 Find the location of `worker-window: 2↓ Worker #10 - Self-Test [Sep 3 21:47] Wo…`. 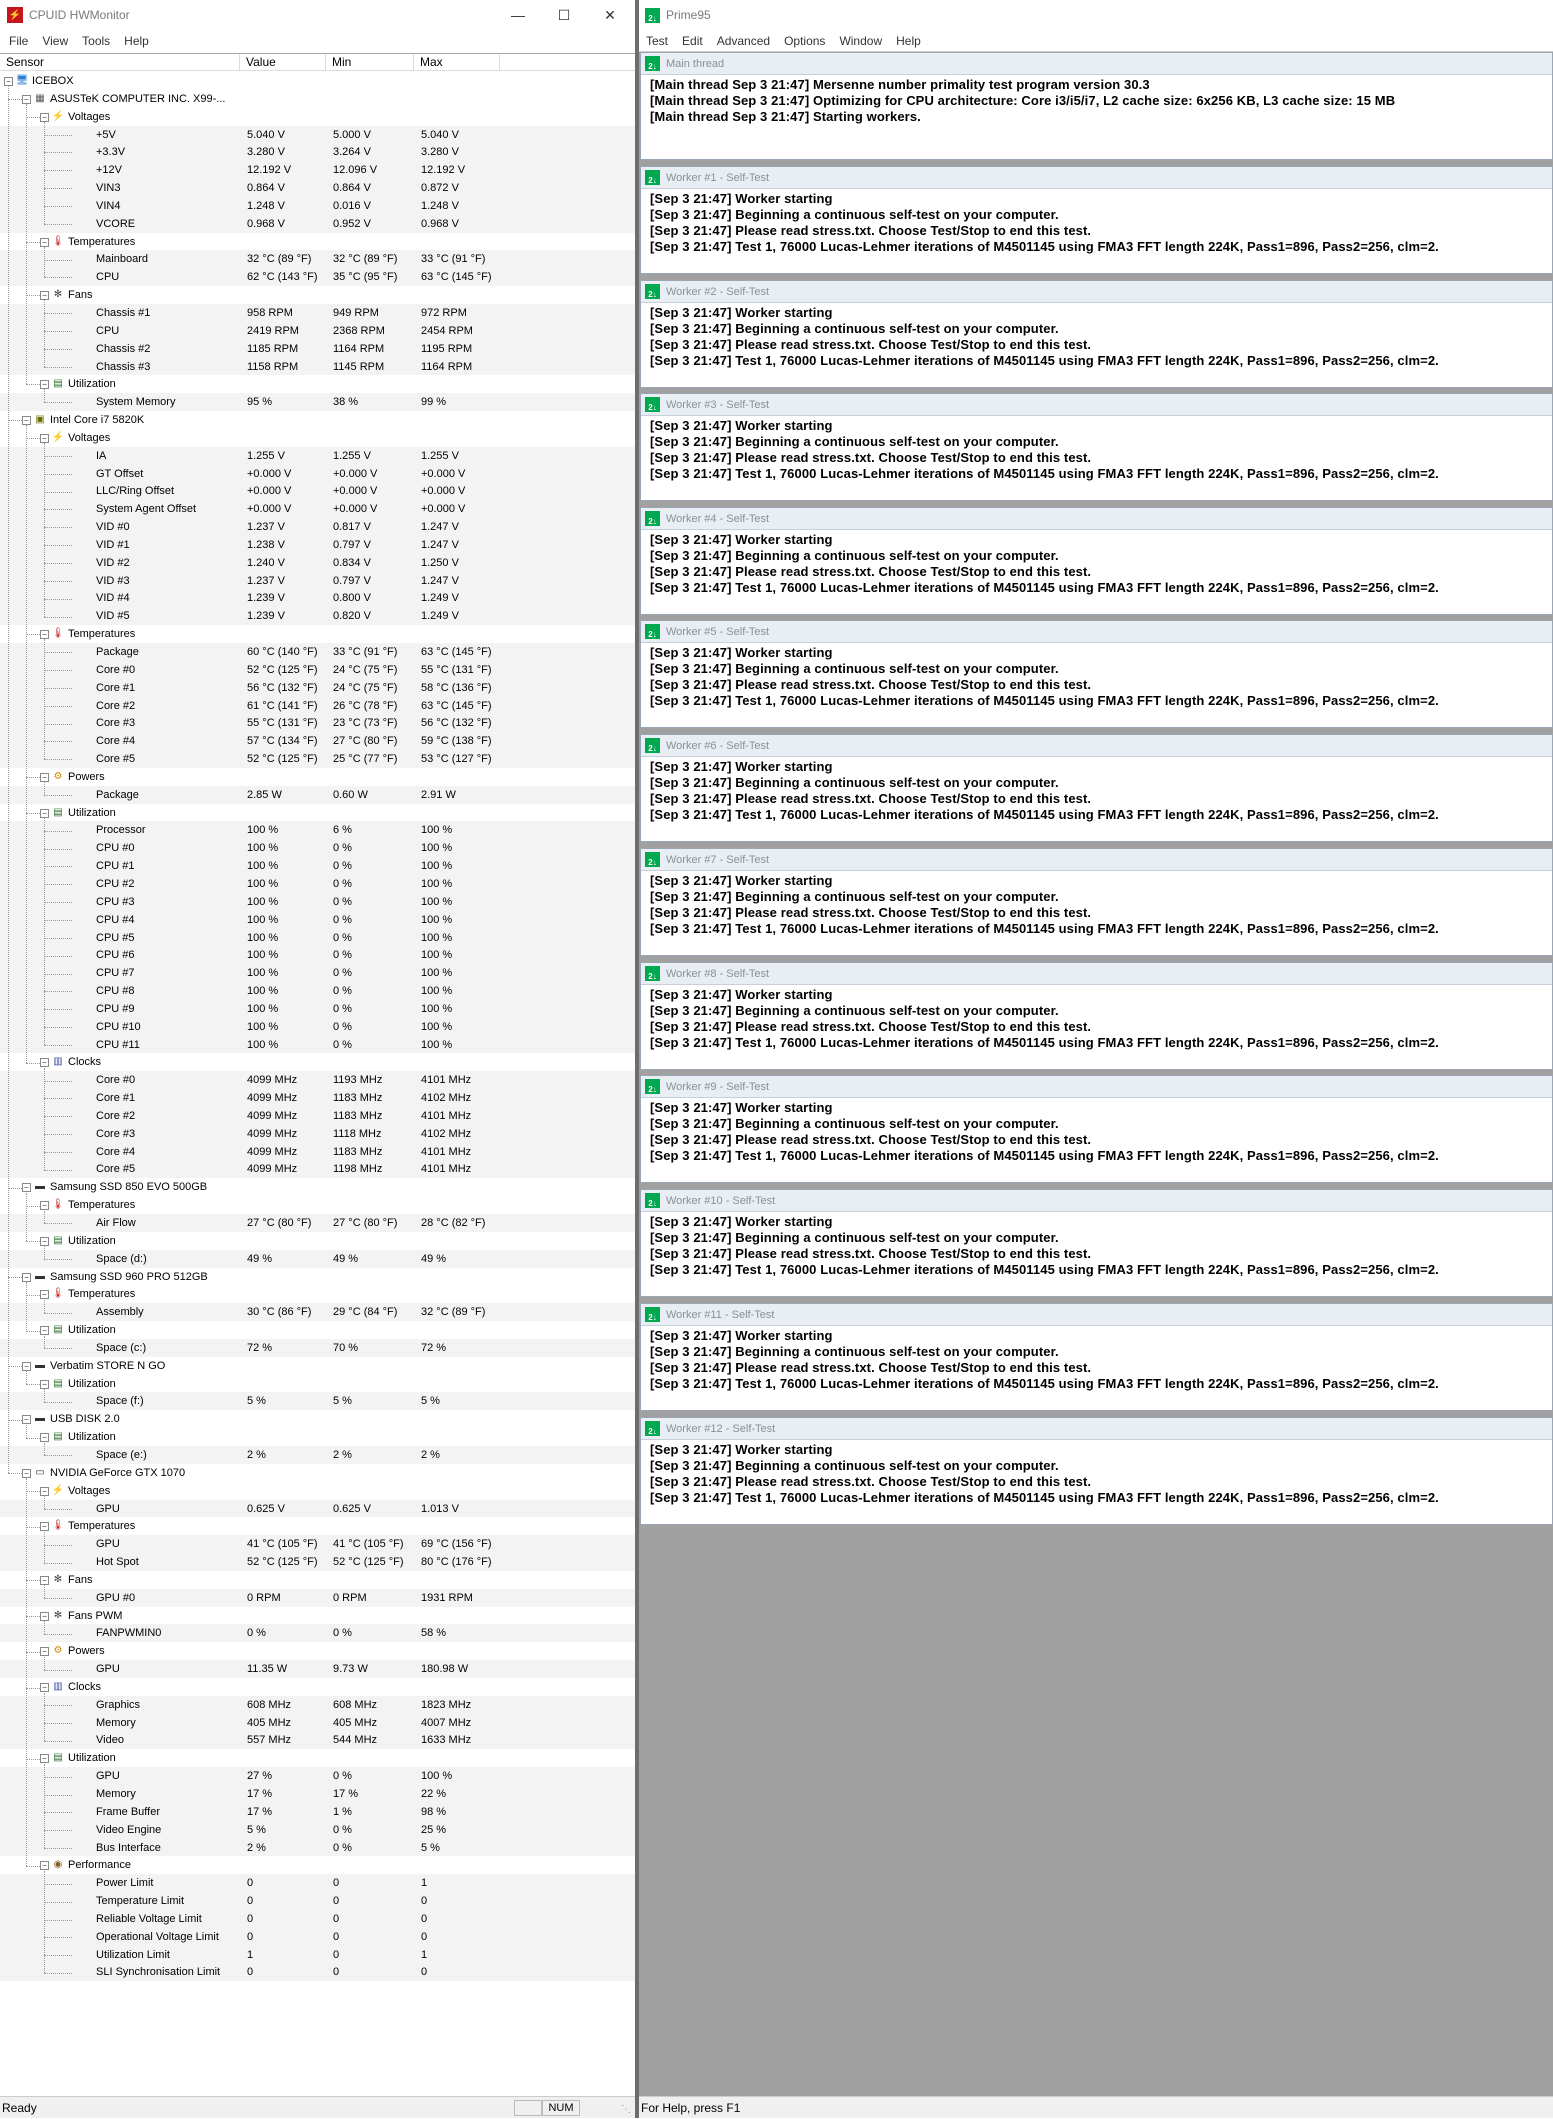

worker-window: 2↓ Worker #10 - Self-Test [Sep 3 21:47] Wo… is located at coordinates (1096, 1243).